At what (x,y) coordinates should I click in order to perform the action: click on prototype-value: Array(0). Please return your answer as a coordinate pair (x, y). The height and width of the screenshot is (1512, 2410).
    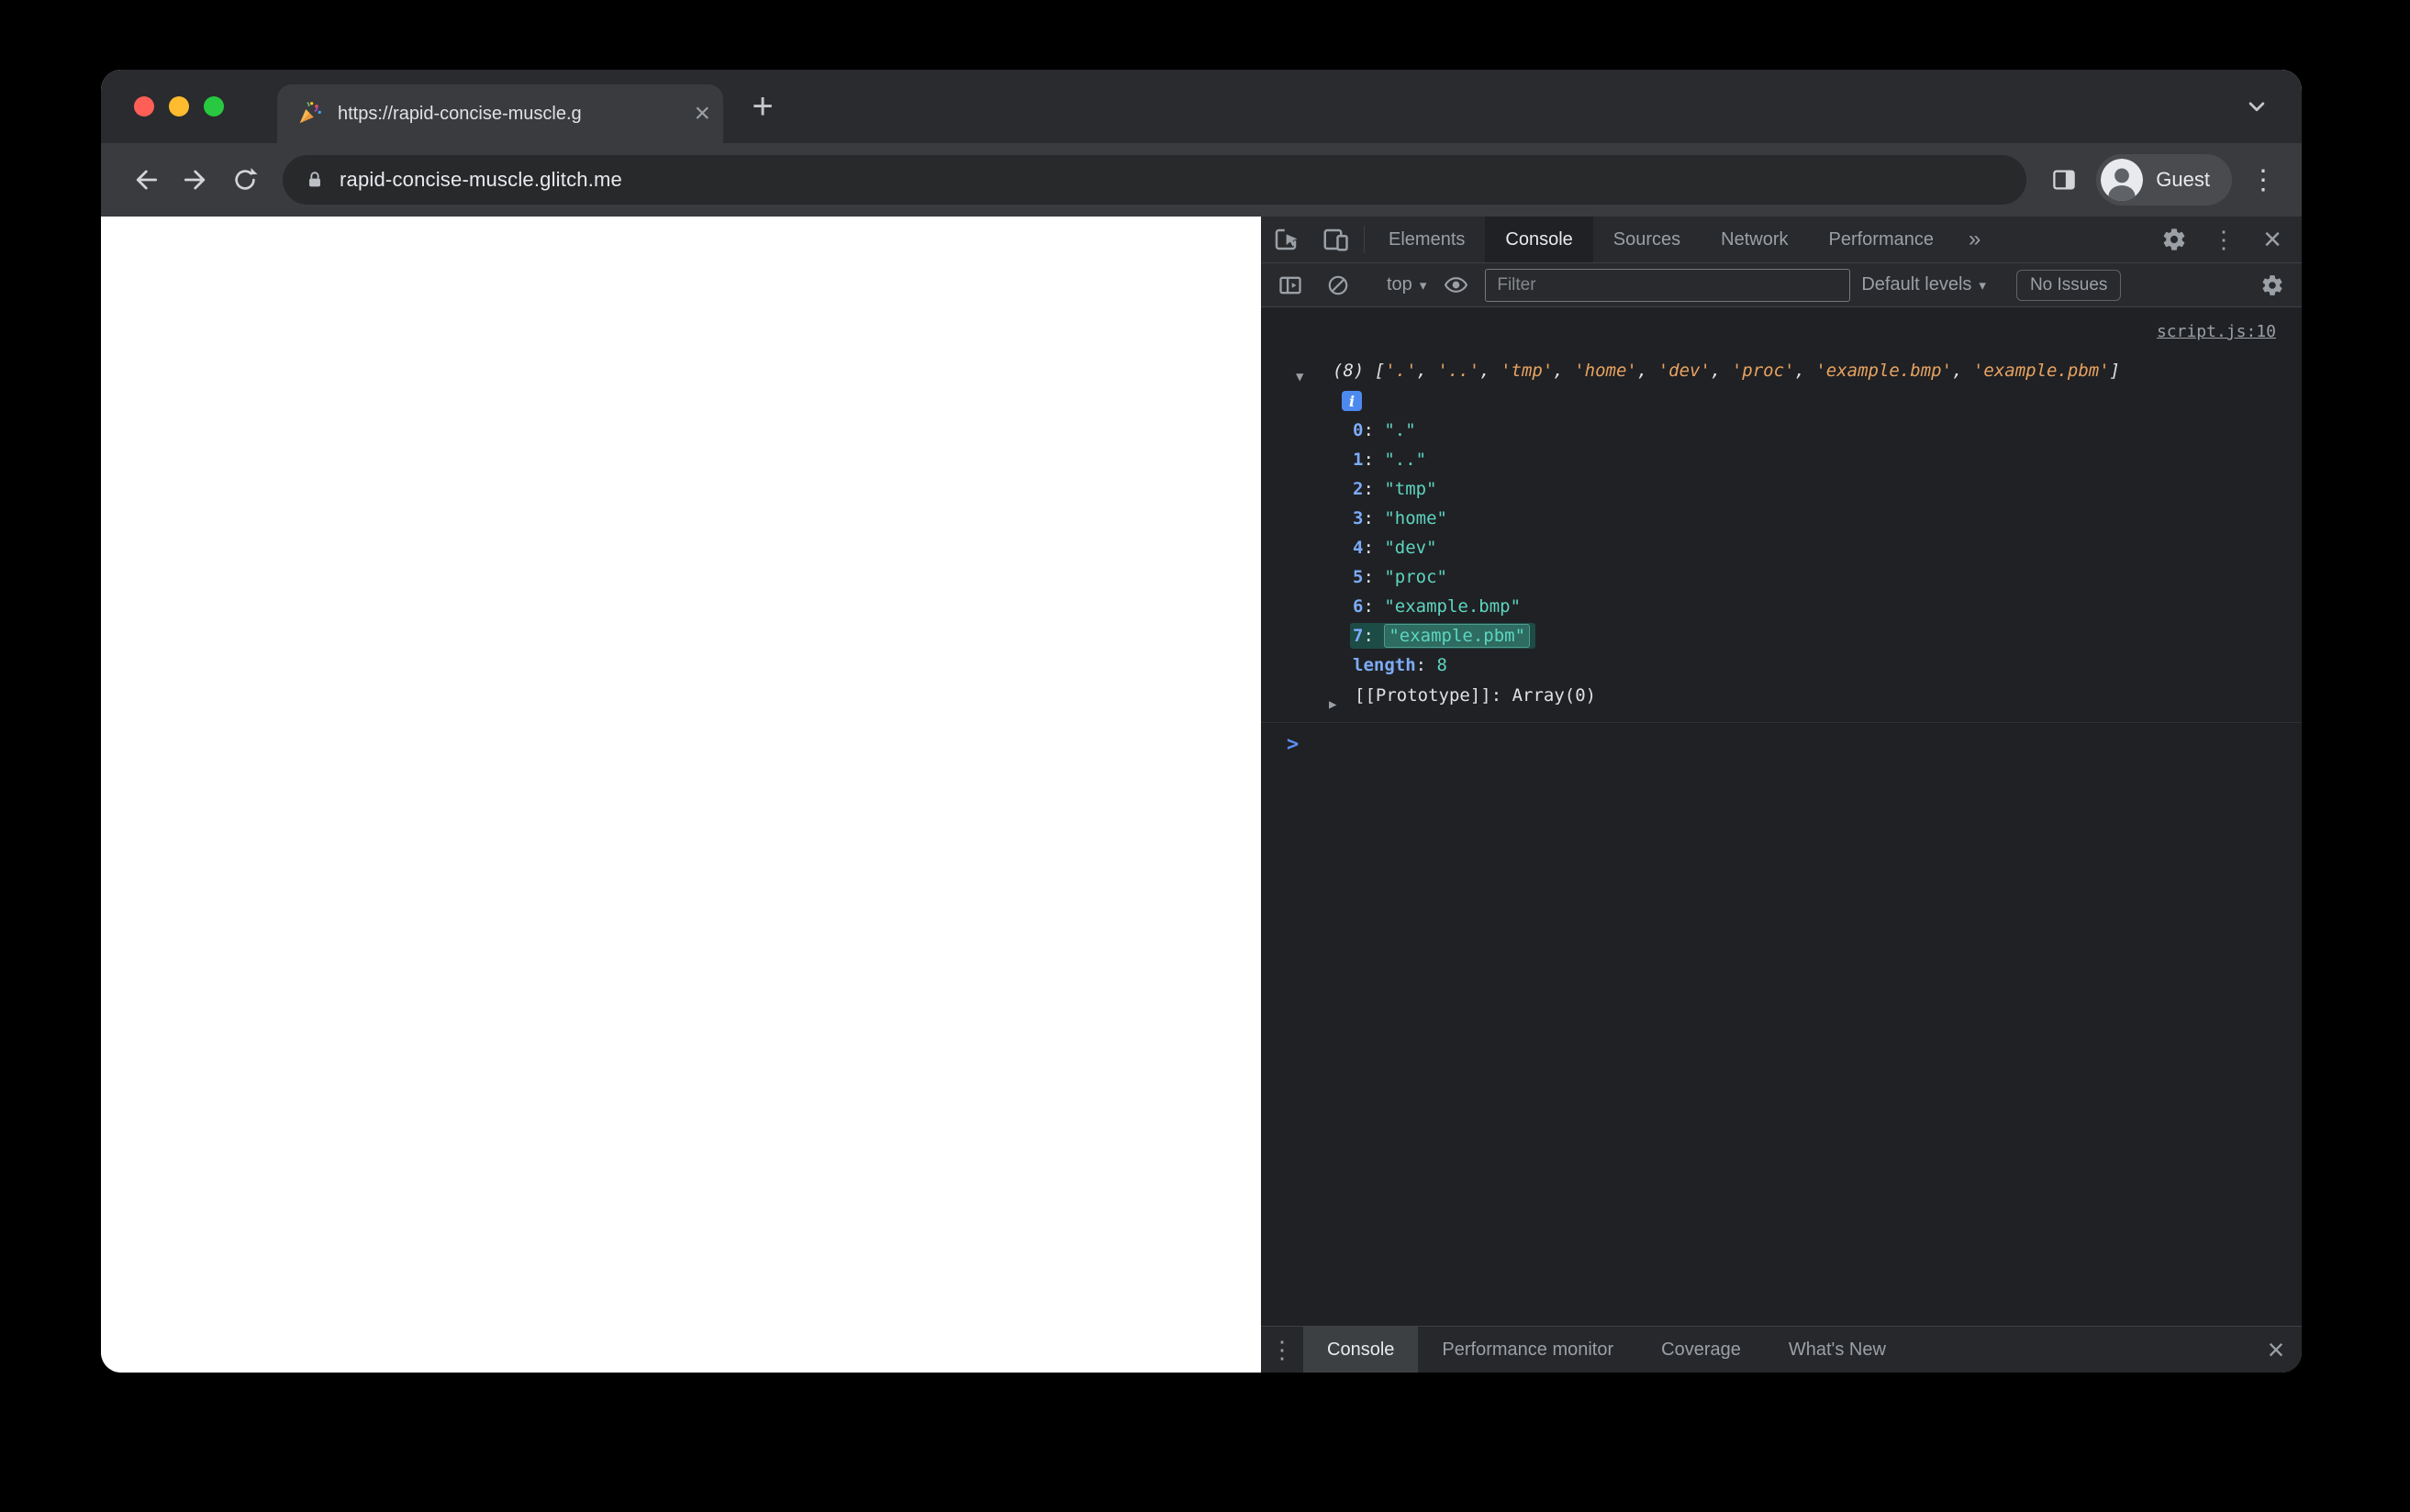
    Looking at the image, I should click on (1554, 696).